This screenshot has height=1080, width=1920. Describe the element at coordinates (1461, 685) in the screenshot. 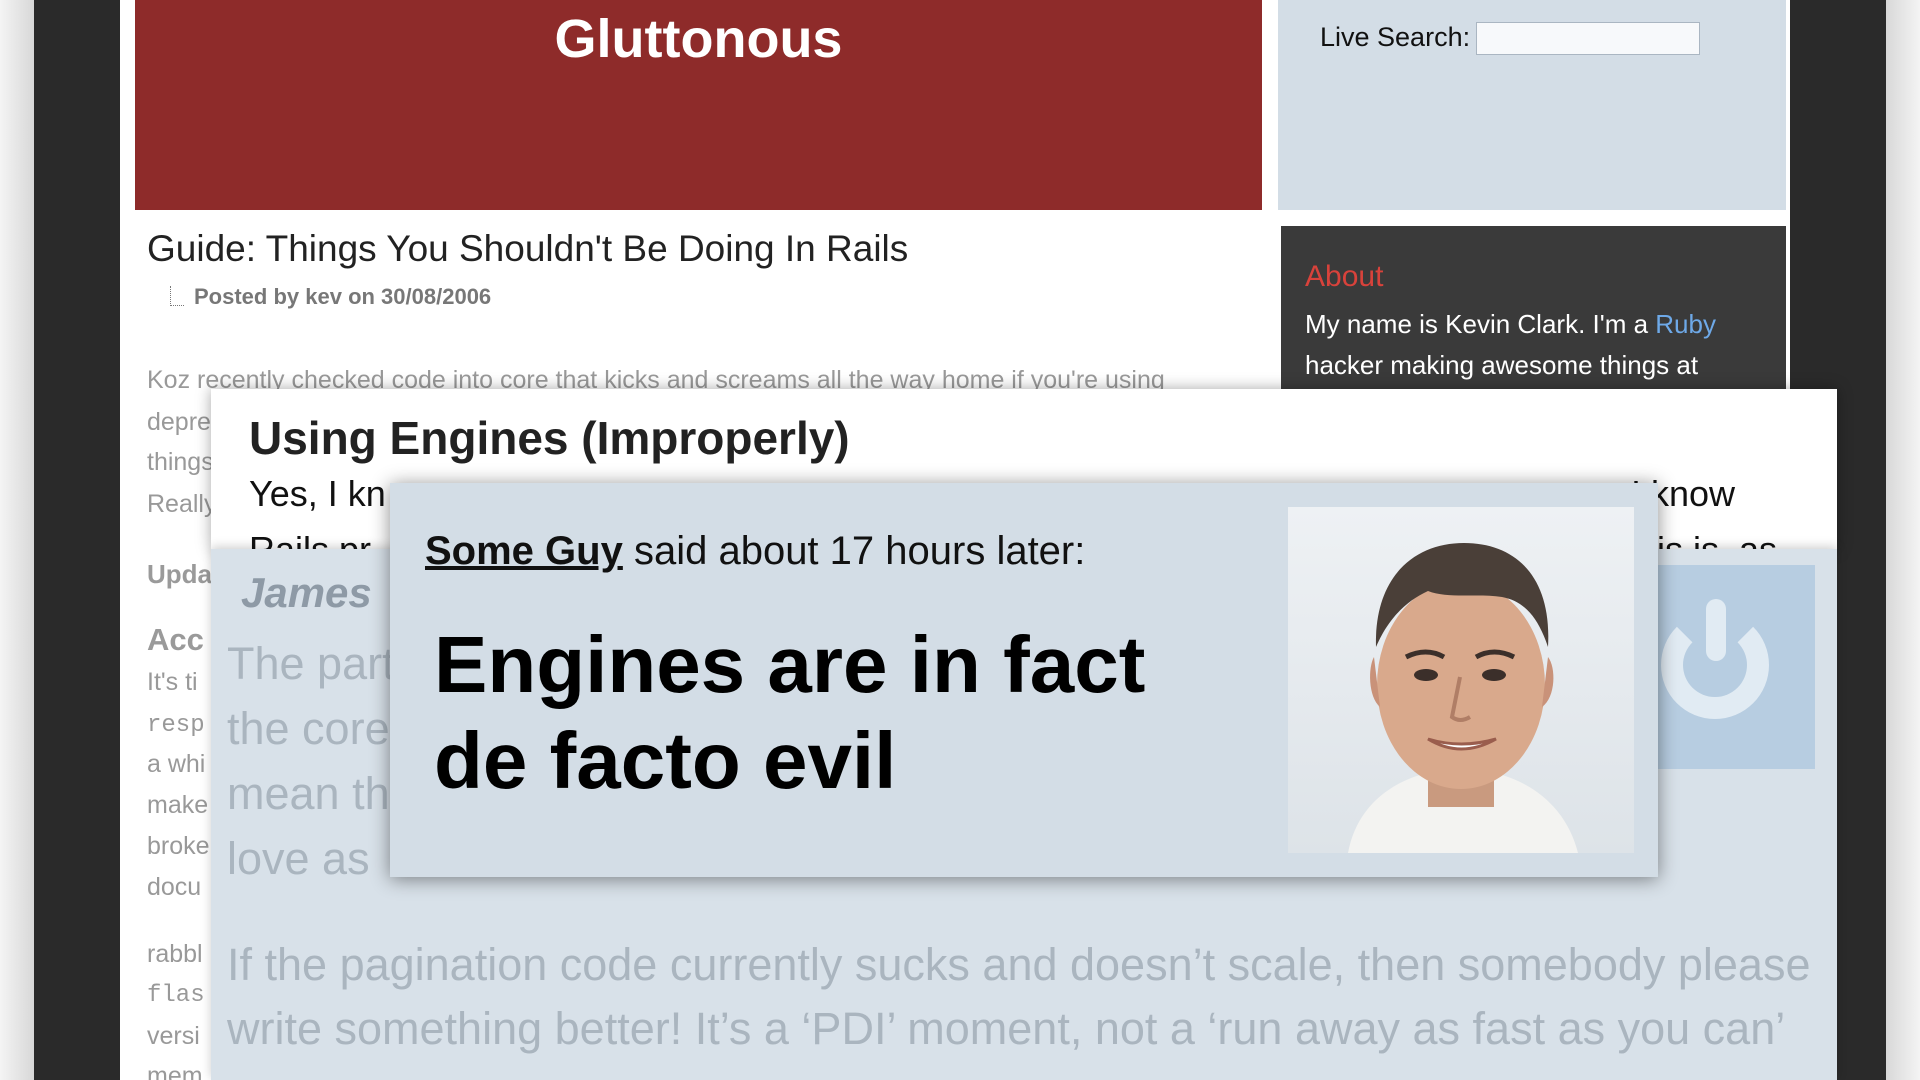

I see `face` at that location.